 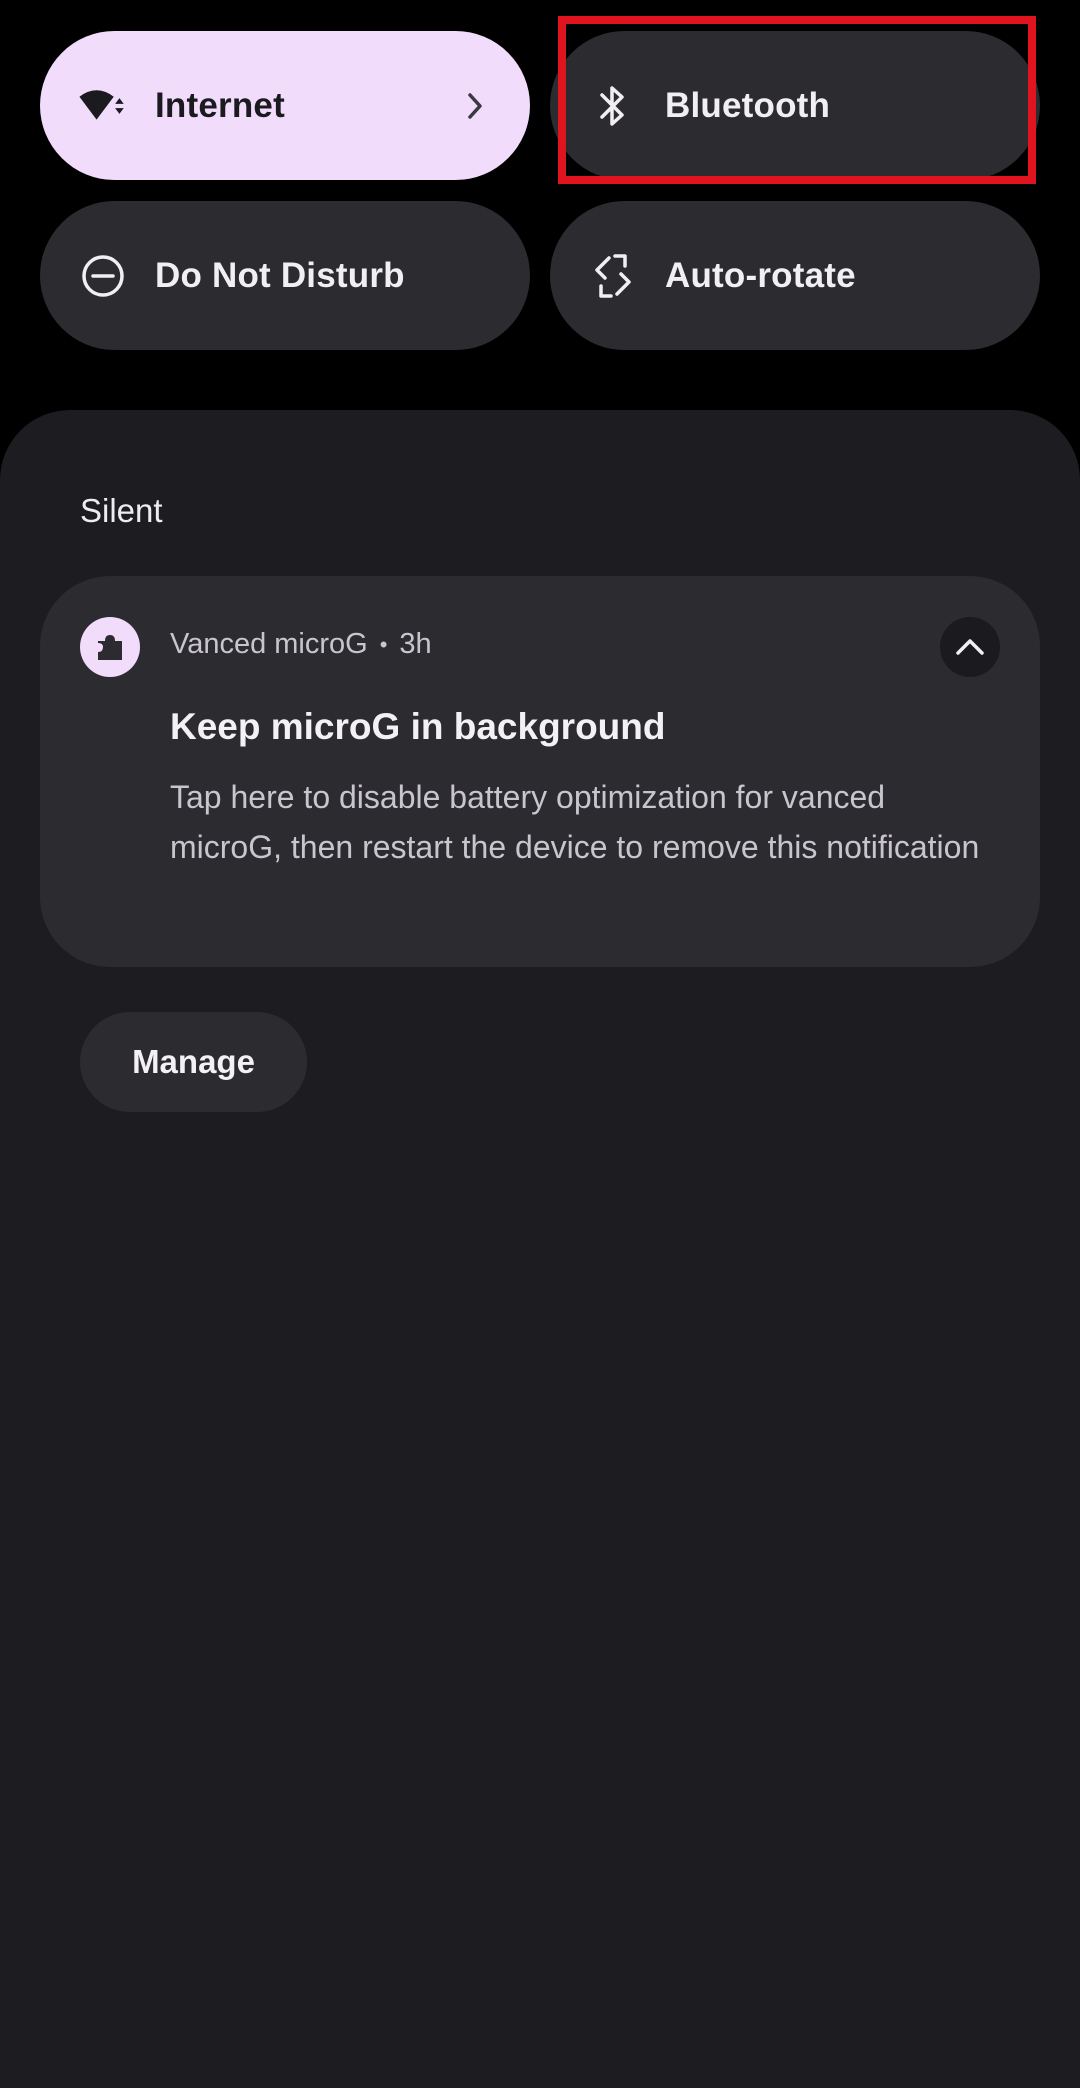 I want to click on manage-button: Manage, so click(x=193, y=1062).